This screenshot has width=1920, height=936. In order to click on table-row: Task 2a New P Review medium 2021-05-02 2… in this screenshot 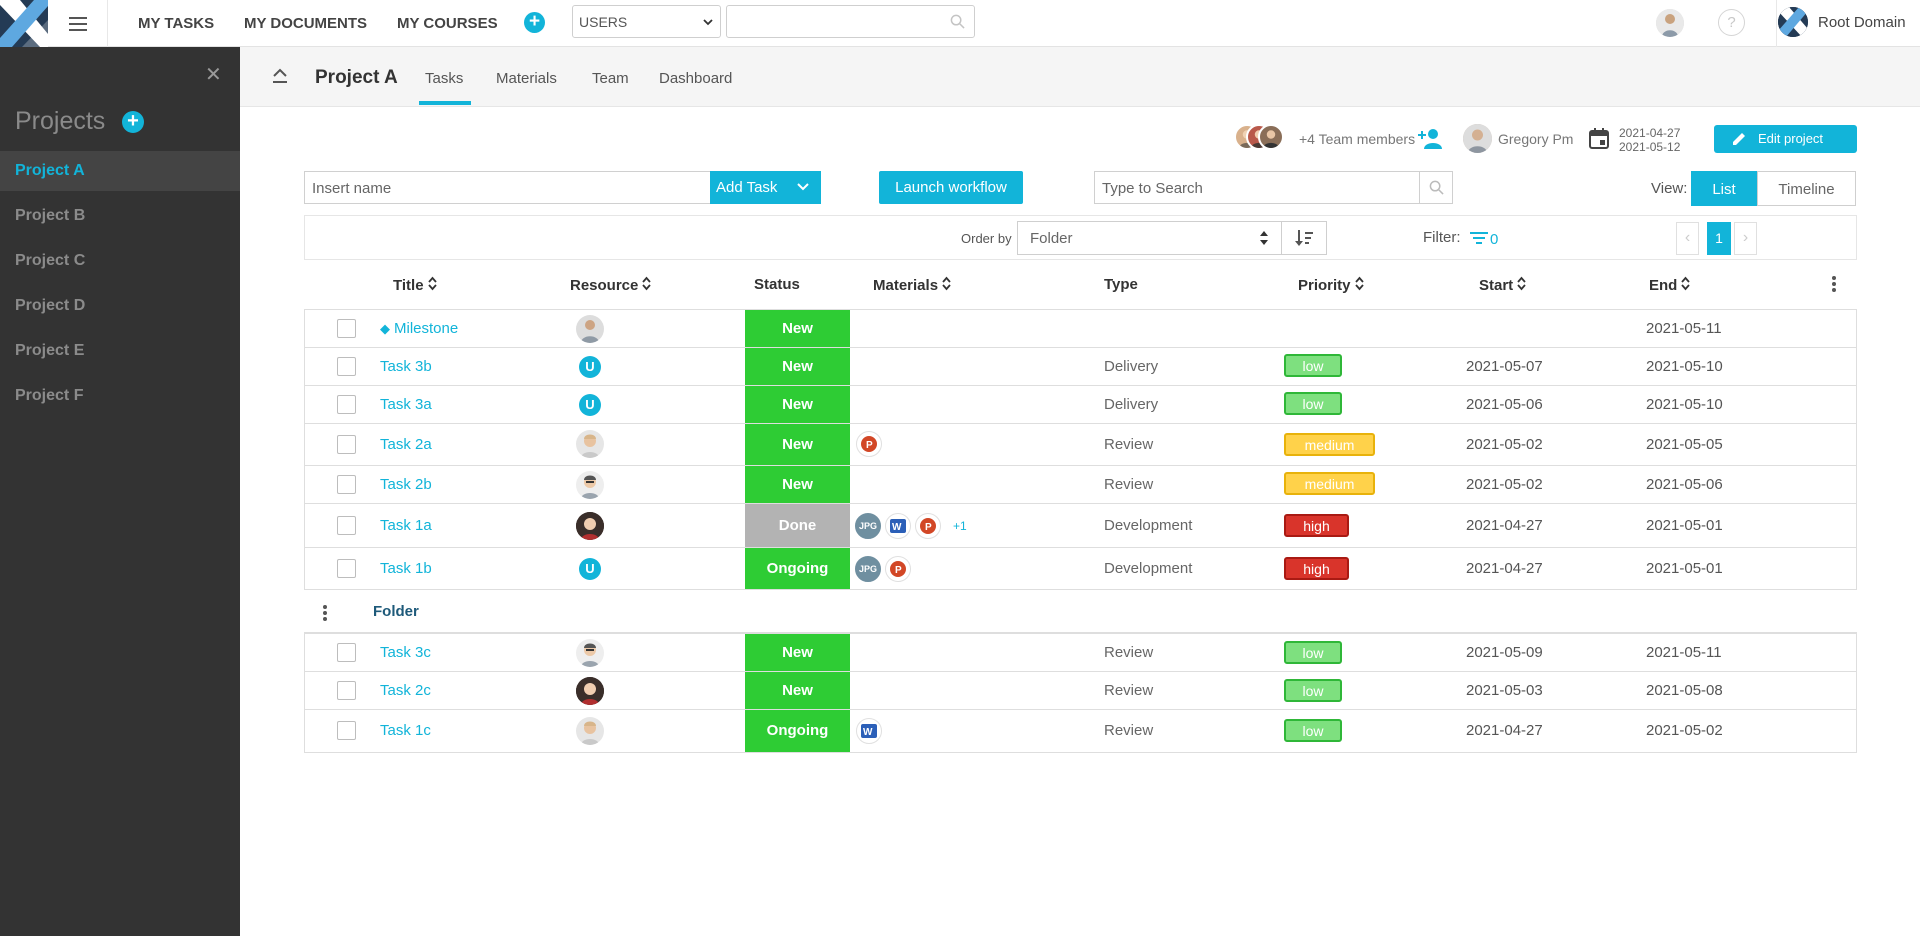, I will do `click(1080, 445)`.